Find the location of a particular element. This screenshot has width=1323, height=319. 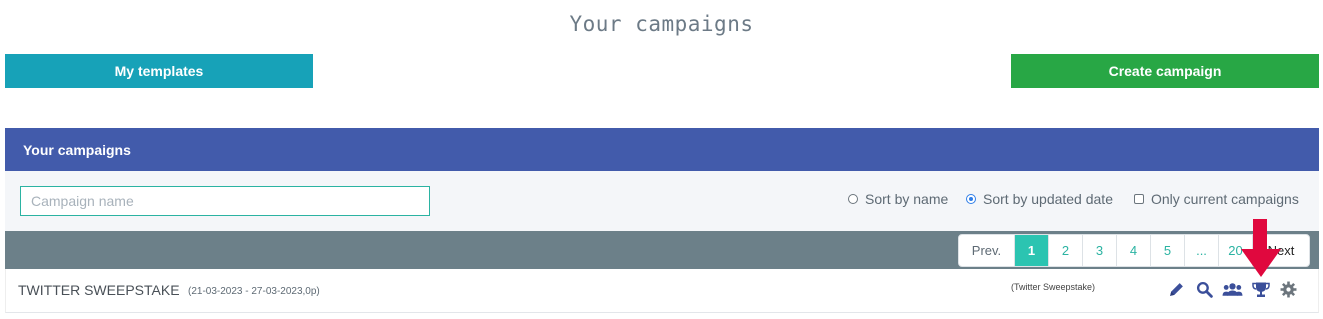

gear-icon is located at coordinates (1288, 289).